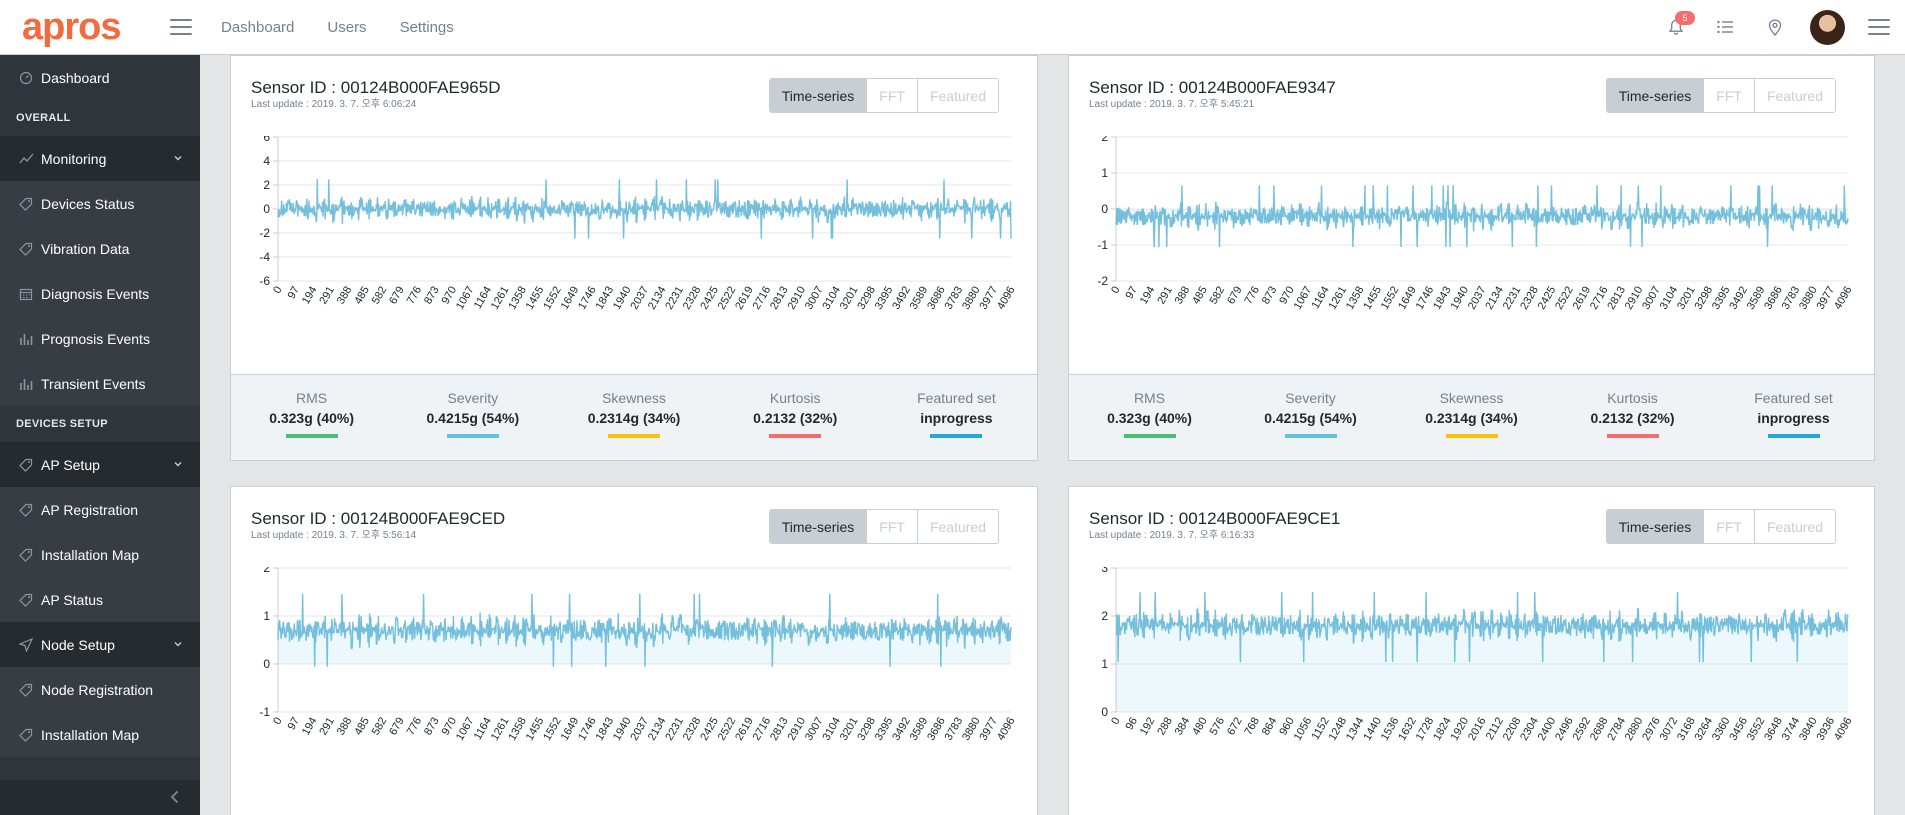  I want to click on nav-dashboard: Dashboard, so click(257, 27).